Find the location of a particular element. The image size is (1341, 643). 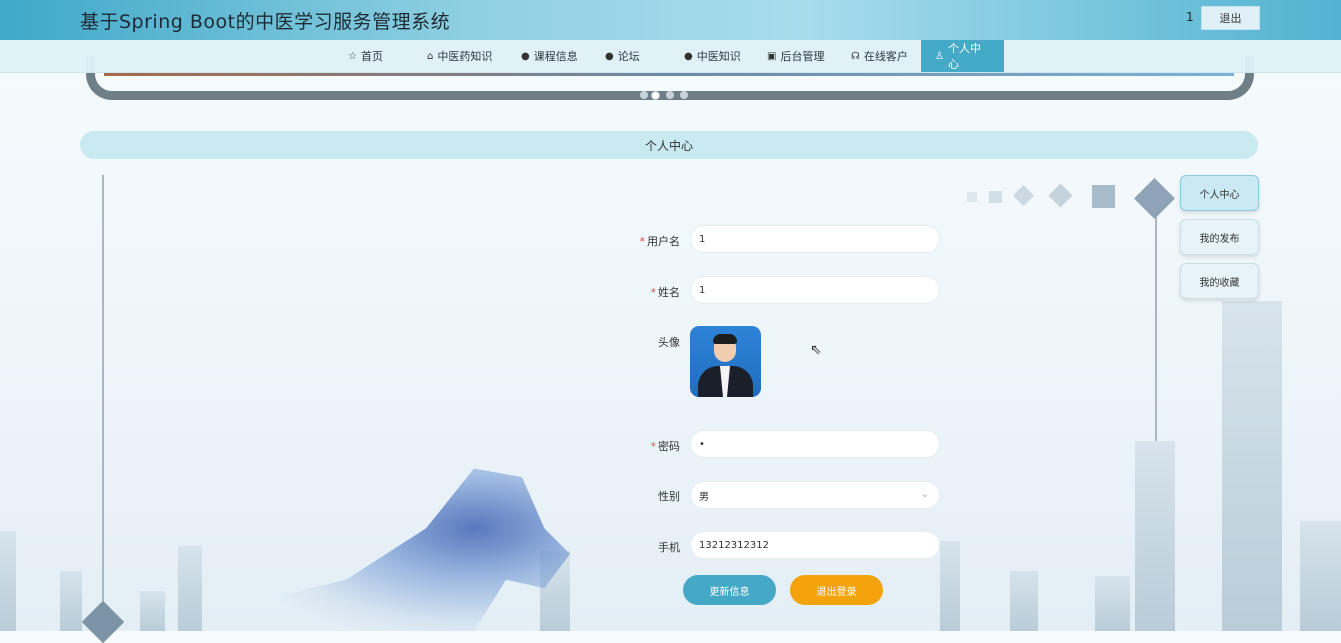

nav-item-personal-center: ♙ 个人中心 is located at coordinates (962, 56).